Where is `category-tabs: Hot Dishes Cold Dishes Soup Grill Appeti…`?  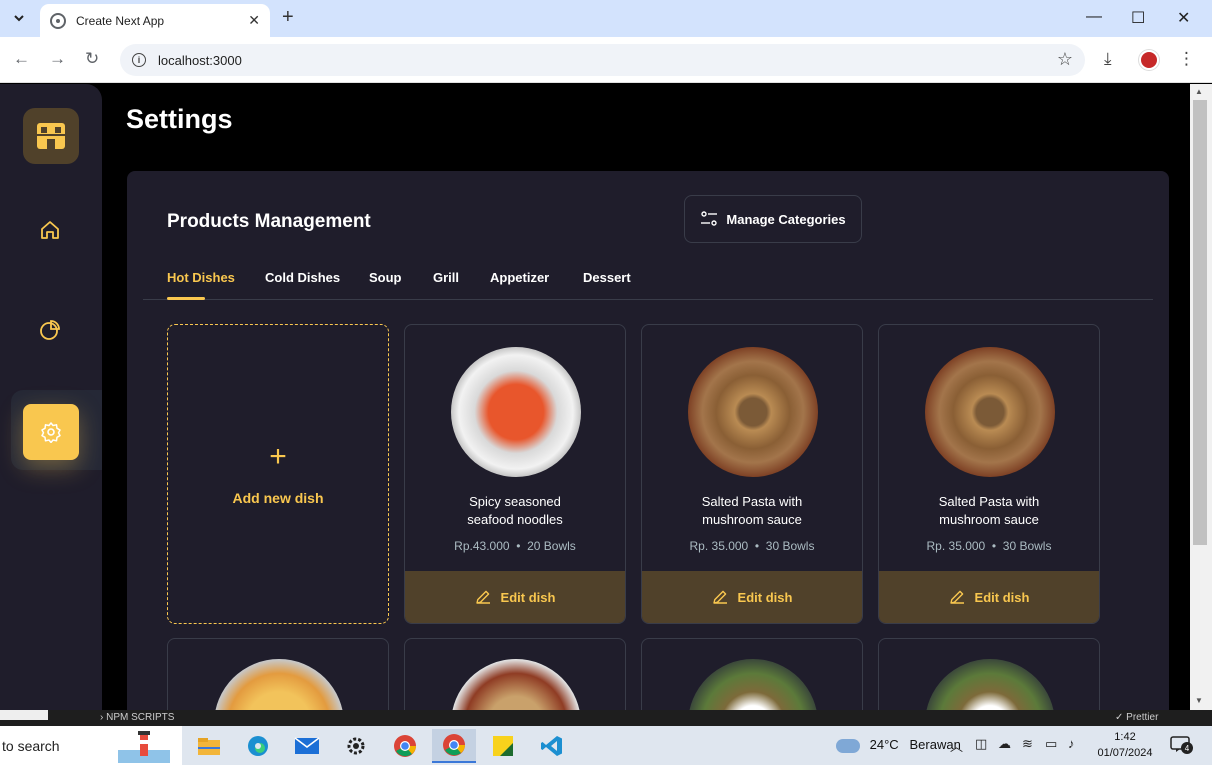 category-tabs: Hot Dishes Cold Dishes Soup Grill Appeti… is located at coordinates (648, 285).